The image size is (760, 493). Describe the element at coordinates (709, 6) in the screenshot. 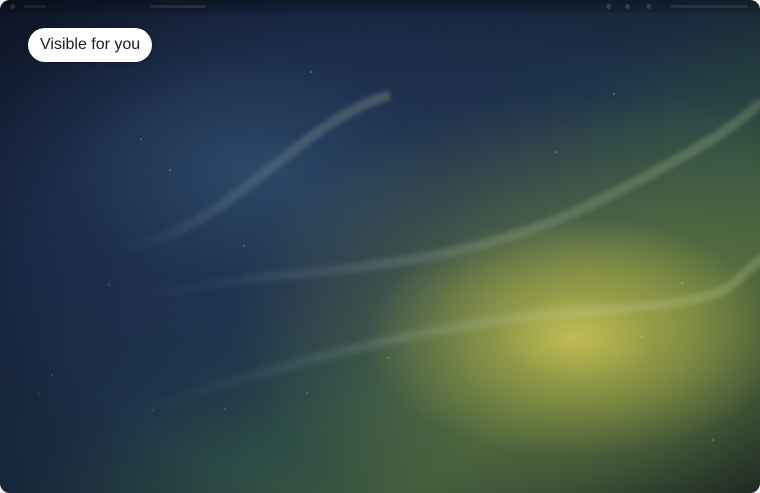

I see `menu-clock-placeholder` at that location.